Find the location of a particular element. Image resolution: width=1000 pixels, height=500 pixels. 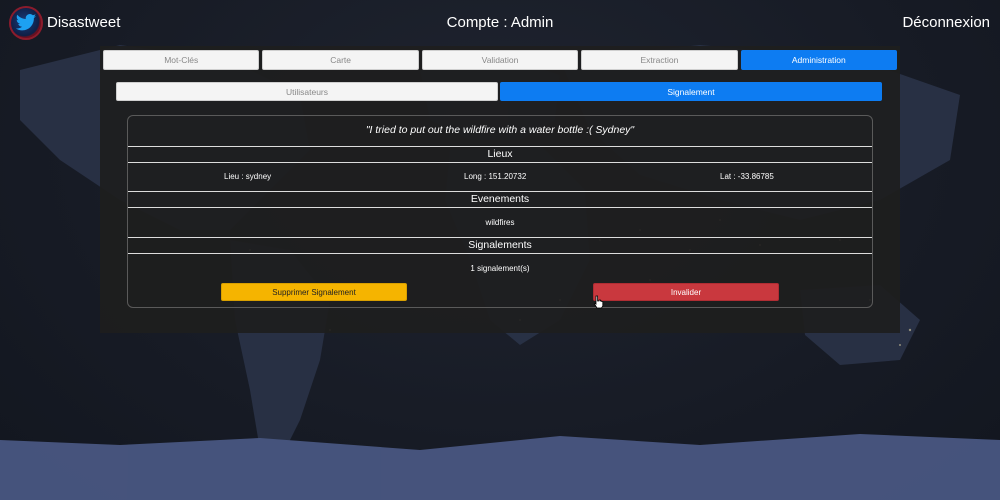

tab-keywords: Mot-Clés is located at coordinates (181, 60).